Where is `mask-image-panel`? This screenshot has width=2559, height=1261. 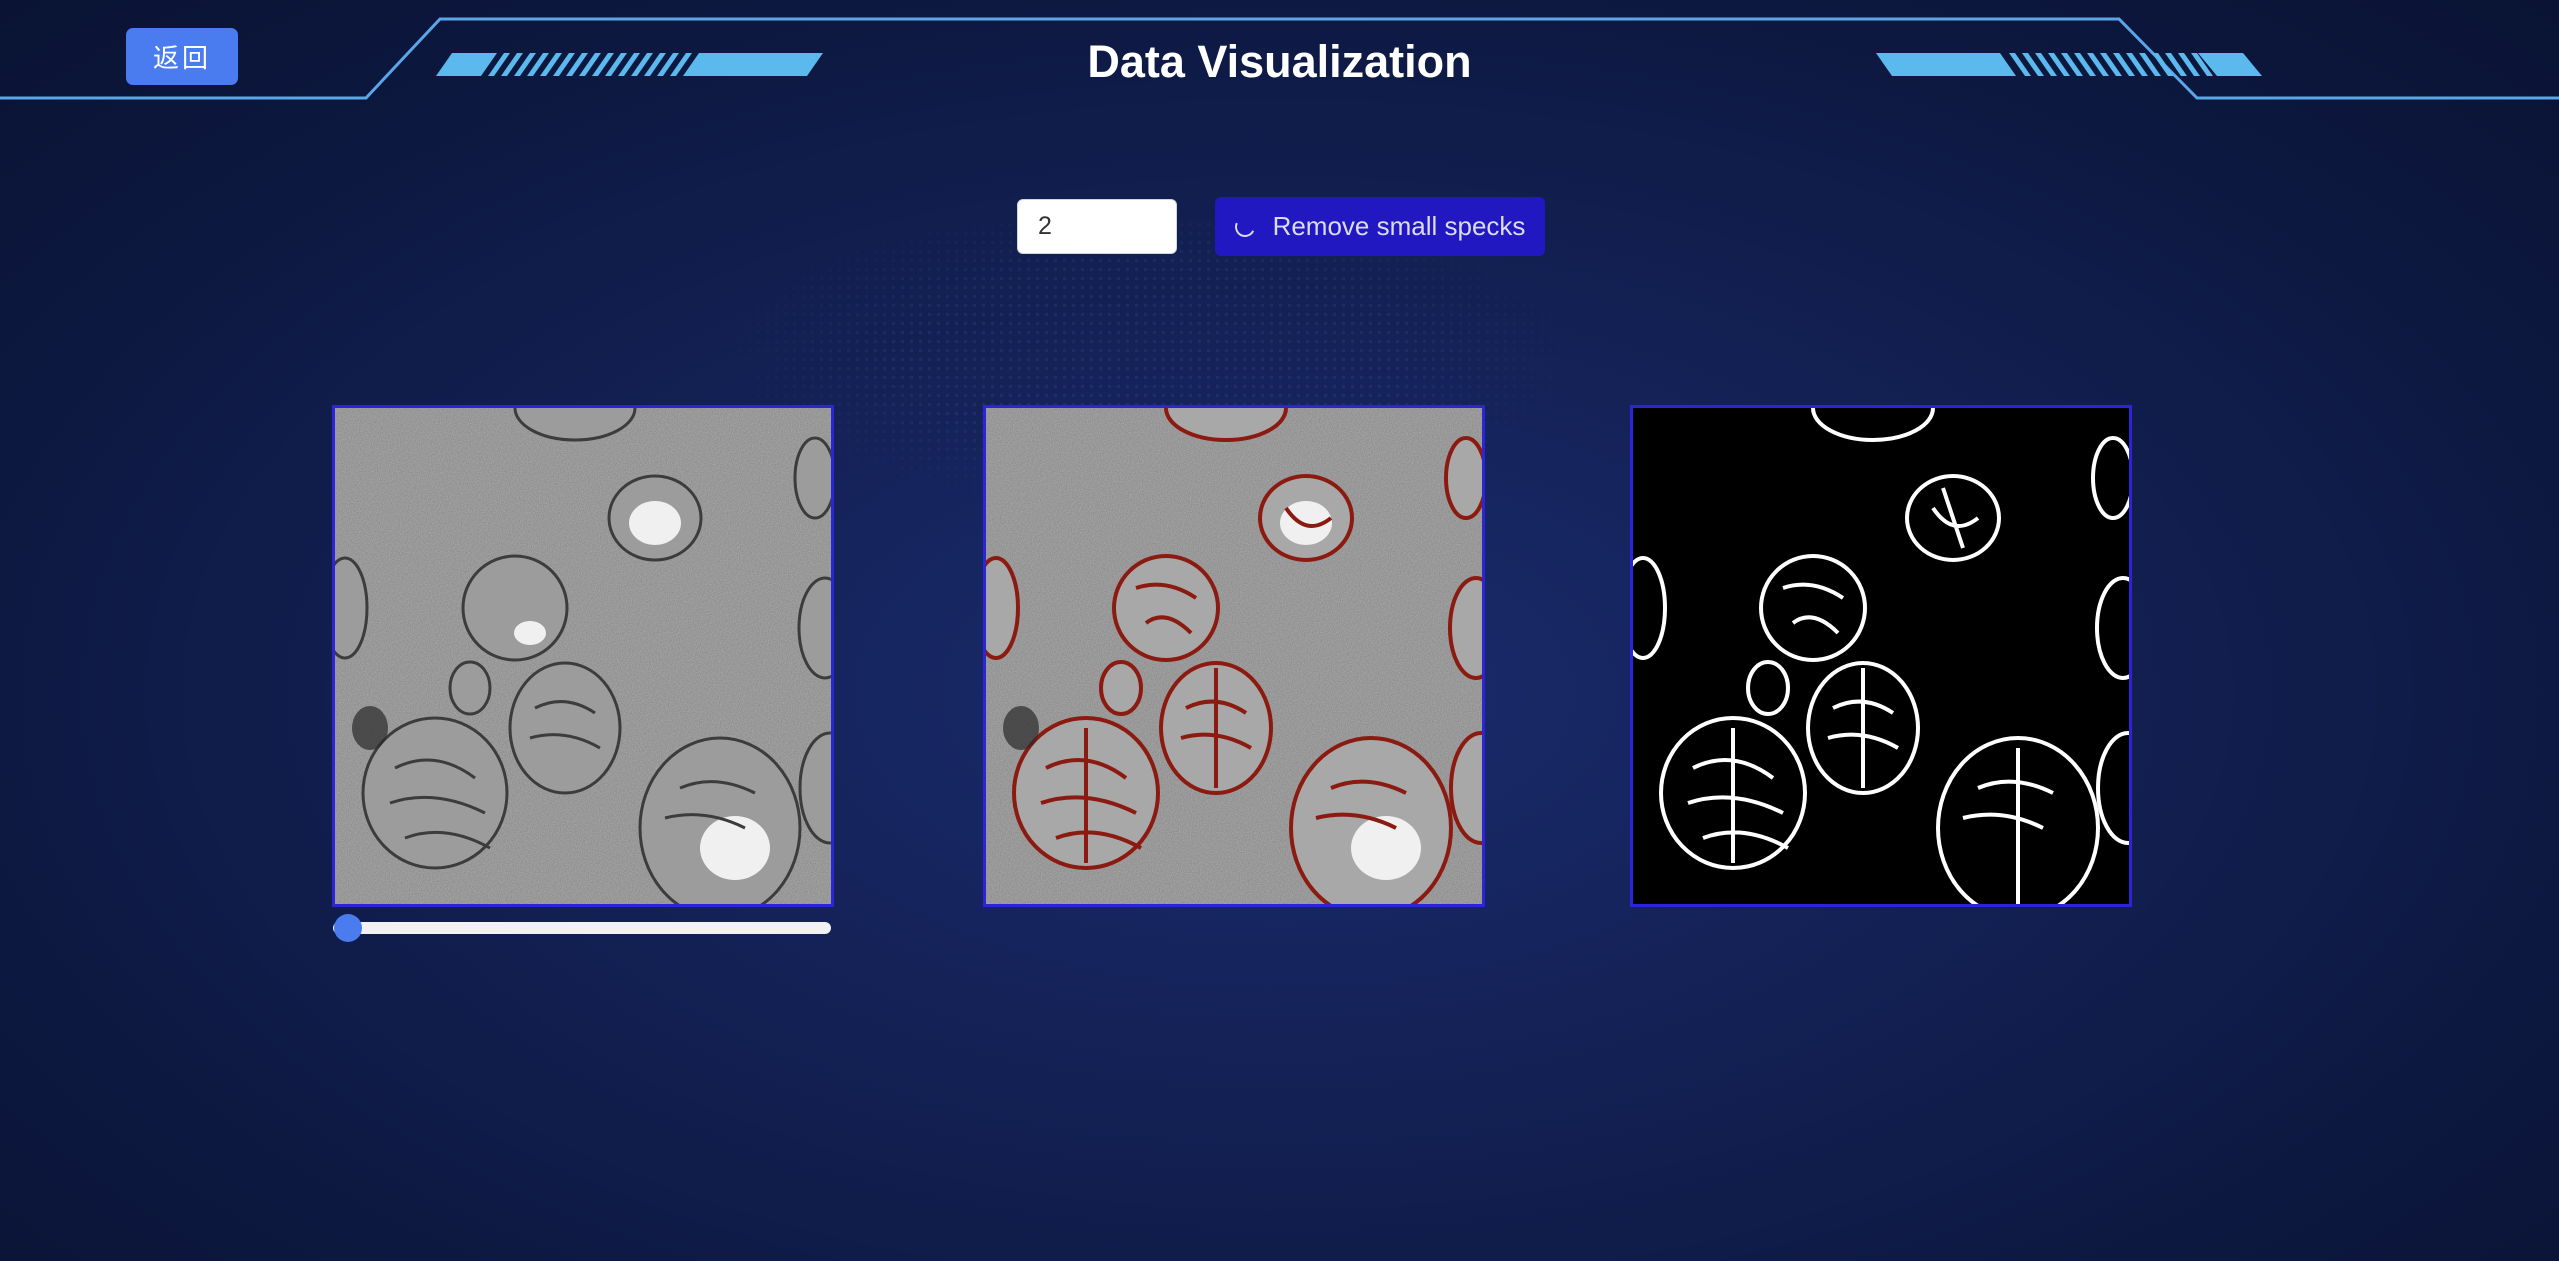 mask-image-panel is located at coordinates (1881, 656).